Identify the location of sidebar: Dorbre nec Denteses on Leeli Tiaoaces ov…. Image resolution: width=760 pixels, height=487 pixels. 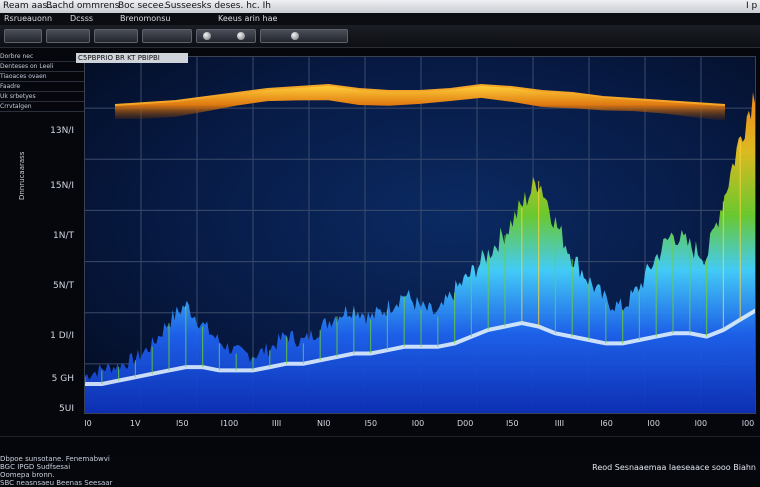
(42, 82).